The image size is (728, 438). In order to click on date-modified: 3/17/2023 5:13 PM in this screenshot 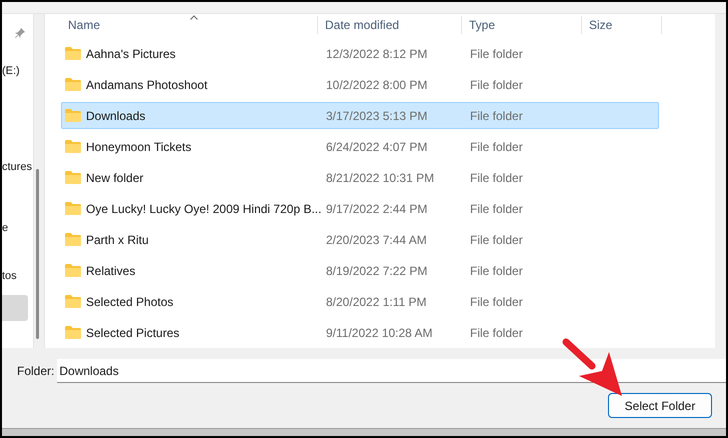, I will do `click(376, 116)`.